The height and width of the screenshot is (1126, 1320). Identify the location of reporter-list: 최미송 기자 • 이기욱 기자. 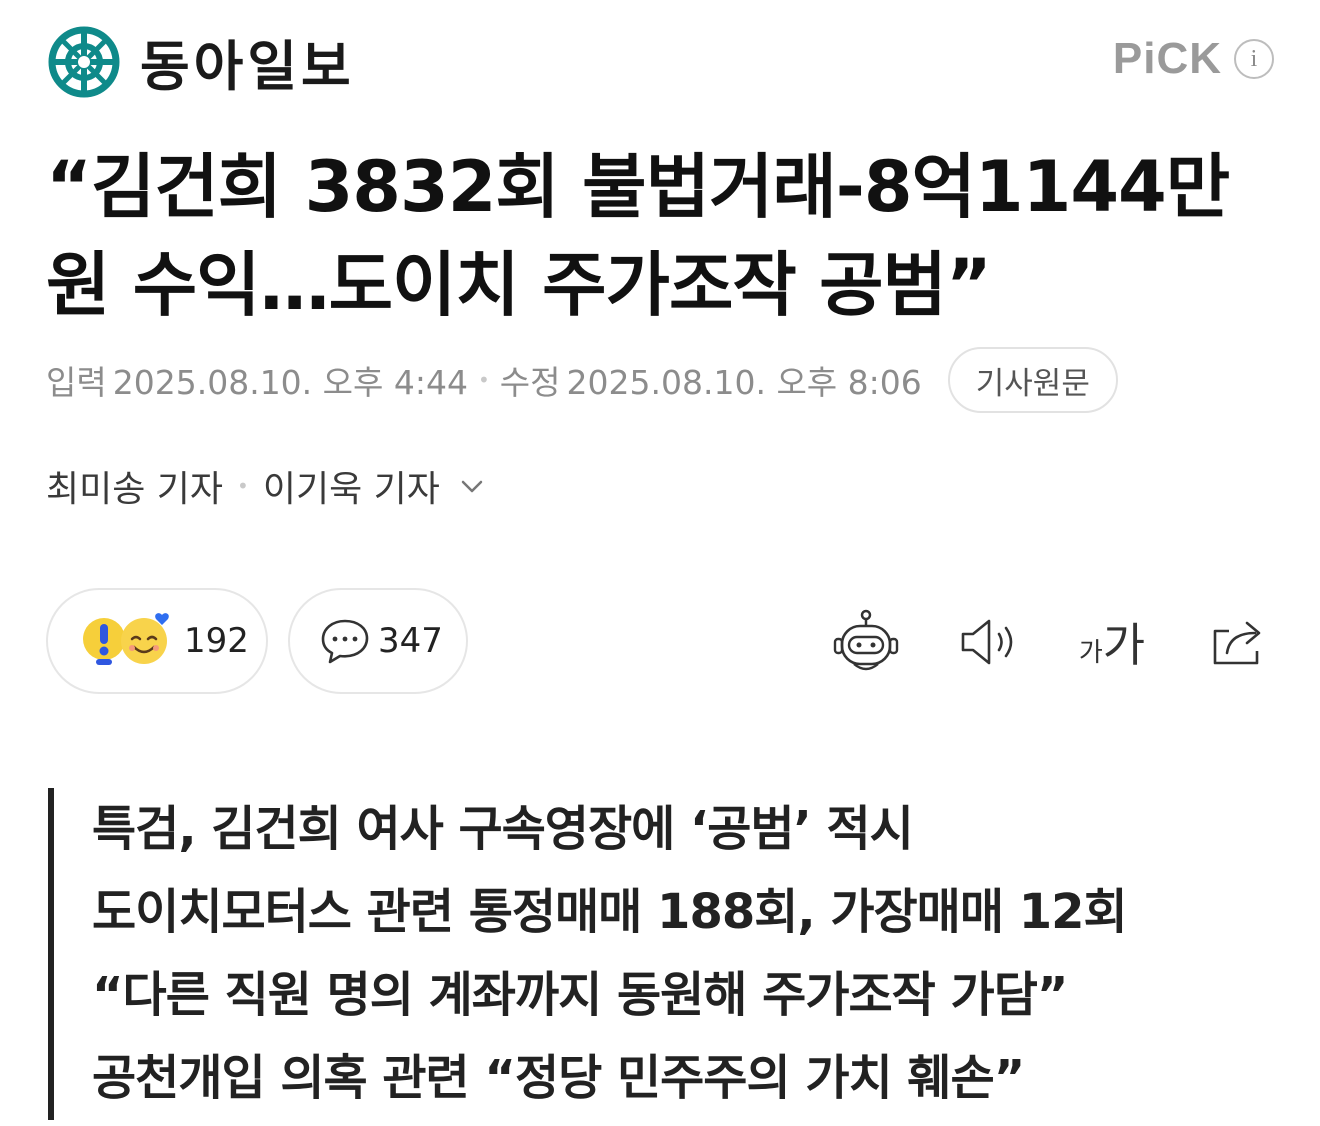
(266, 486).